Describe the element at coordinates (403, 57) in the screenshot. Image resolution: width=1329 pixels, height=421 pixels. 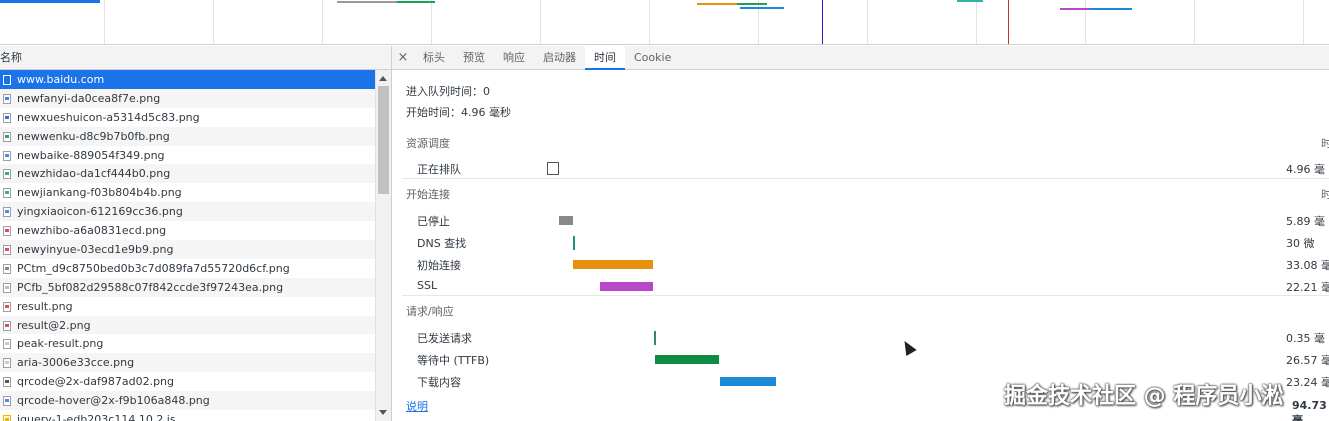
I see `close-icon: ×` at that location.